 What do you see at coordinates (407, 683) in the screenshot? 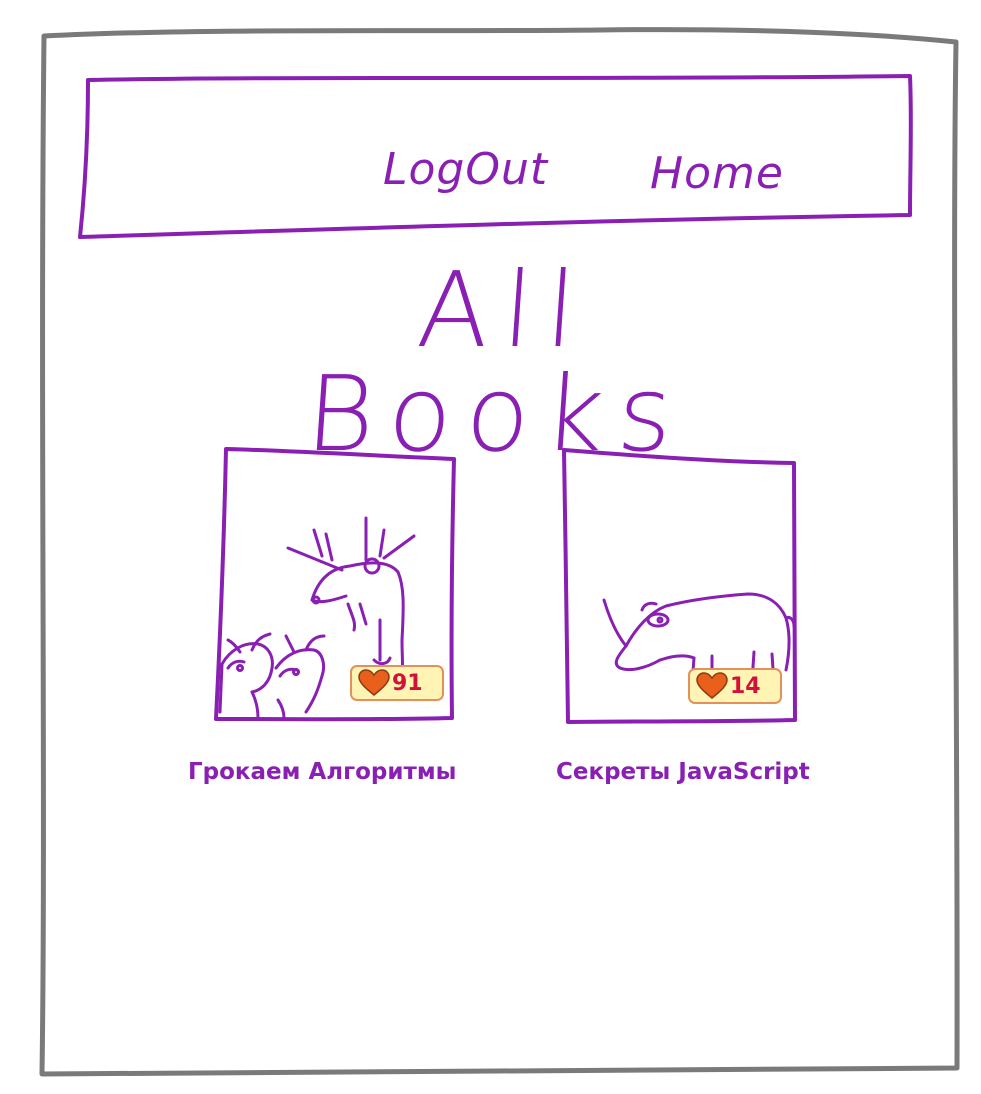
I see `likes-count: 91` at bounding box center [407, 683].